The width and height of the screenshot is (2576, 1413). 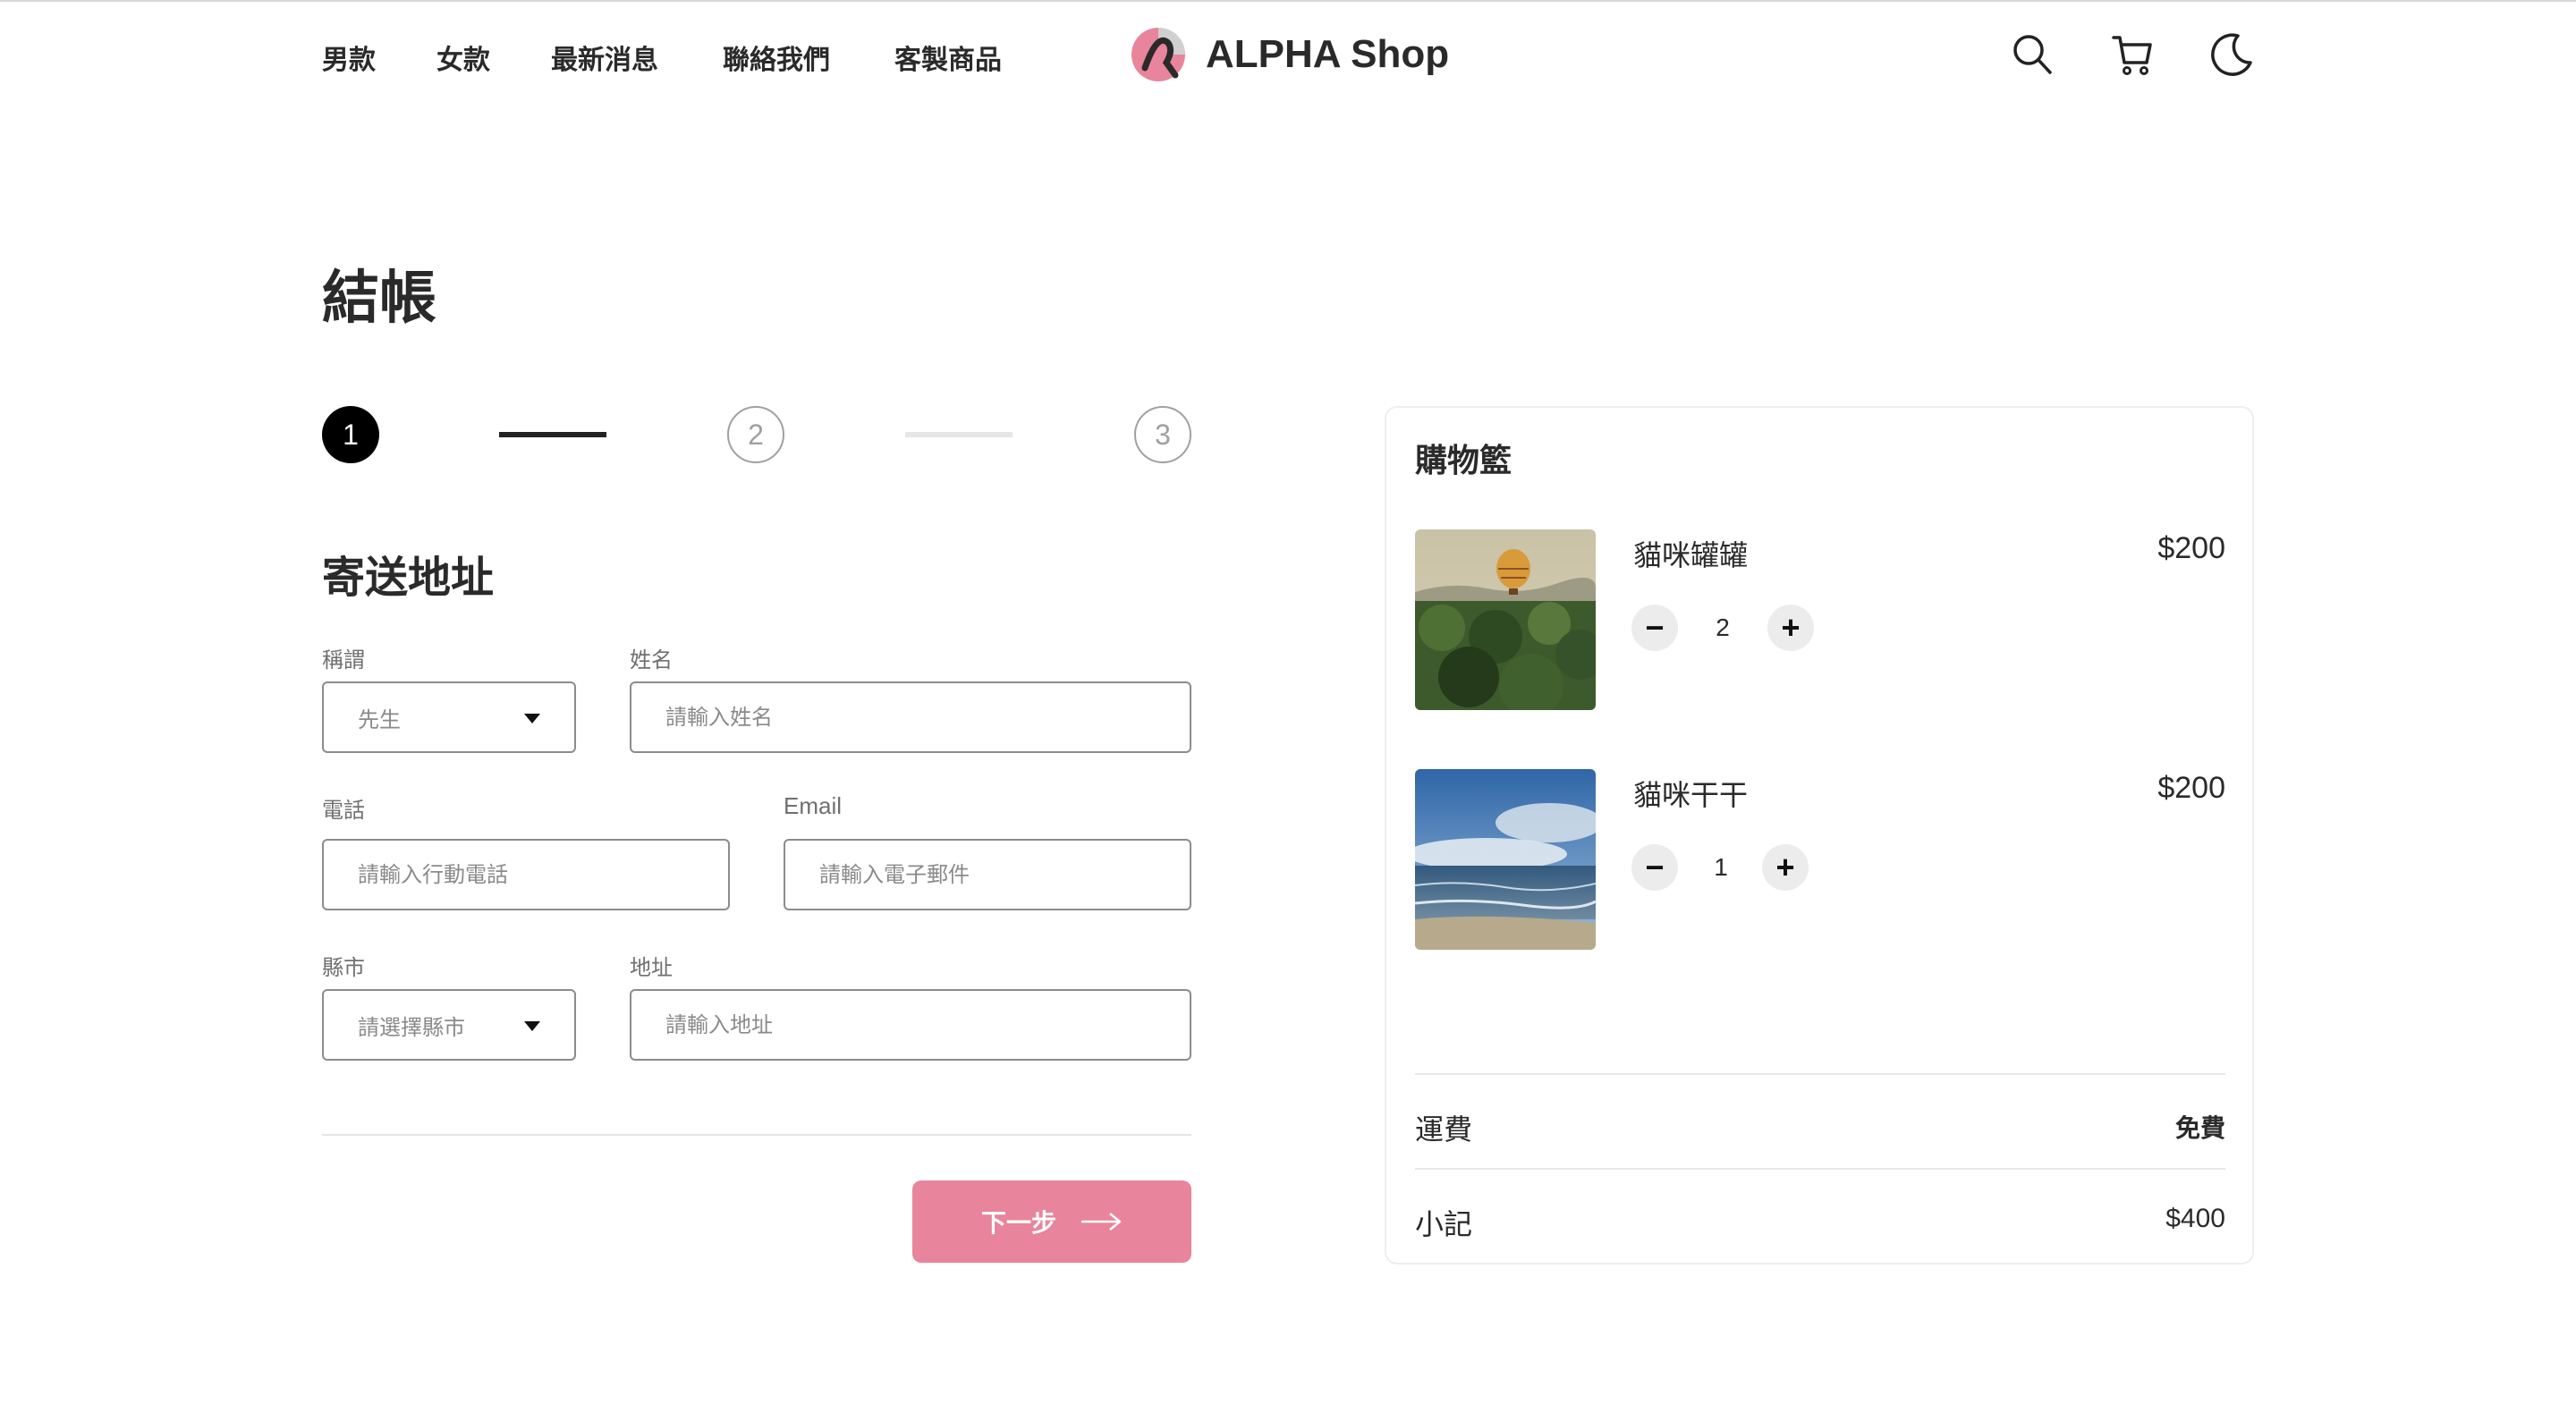 I want to click on next-step-button: 下一步, so click(x=1051, y=1221).